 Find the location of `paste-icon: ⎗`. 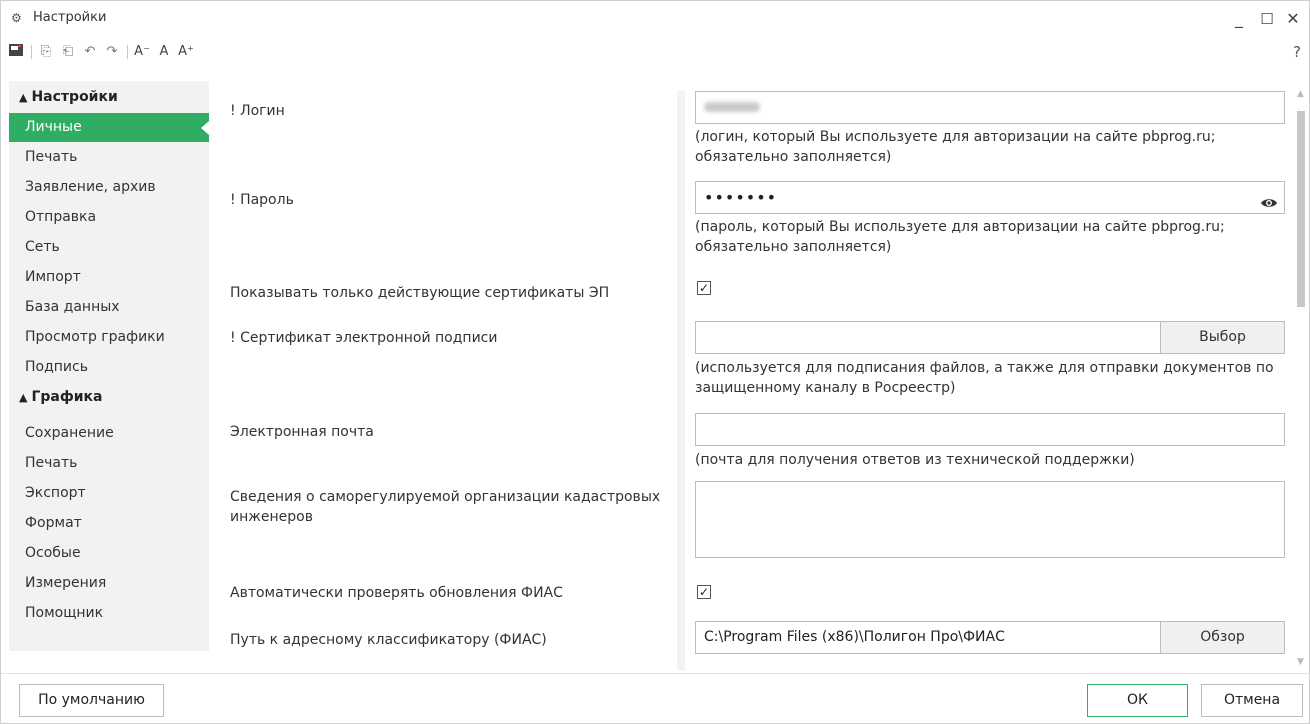

paste-icon: ⎗ is located at coordinates (68, 52).